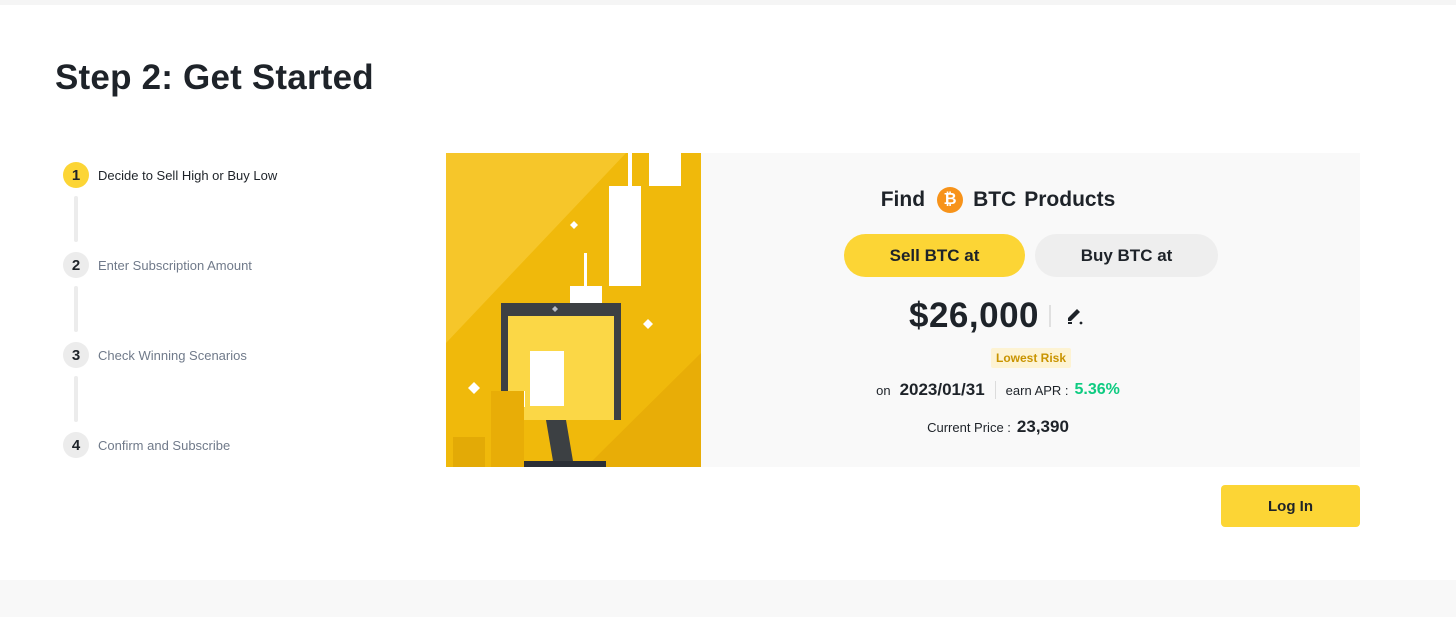 This screenshot has width=1456, height=617. What do you see at coordinates (76, 445) in the screenshot?
I see `step-number: 4` at bounding box center [76, 445].